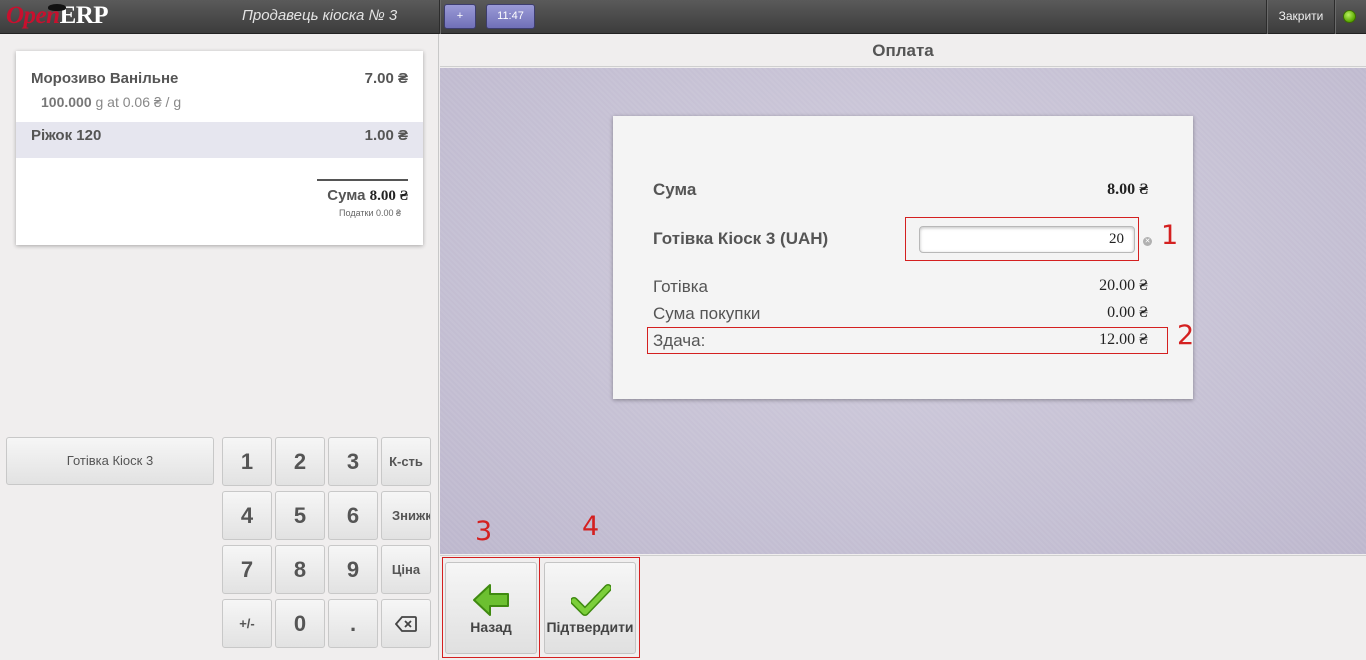  I want to click on mode-quantity-button: К-сть, so click(406, 461).